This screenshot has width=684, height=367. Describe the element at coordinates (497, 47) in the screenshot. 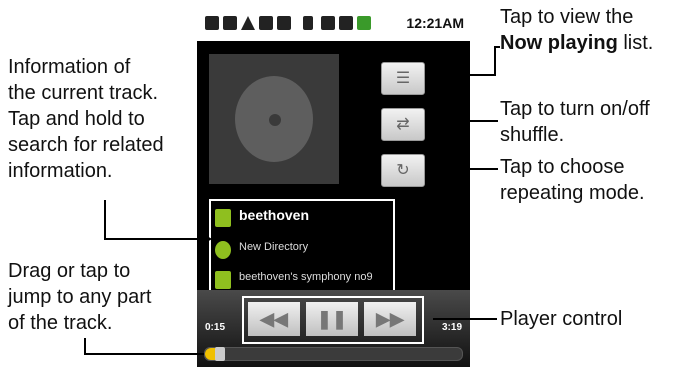

I see `callout-line-now-playing-top` at that location.